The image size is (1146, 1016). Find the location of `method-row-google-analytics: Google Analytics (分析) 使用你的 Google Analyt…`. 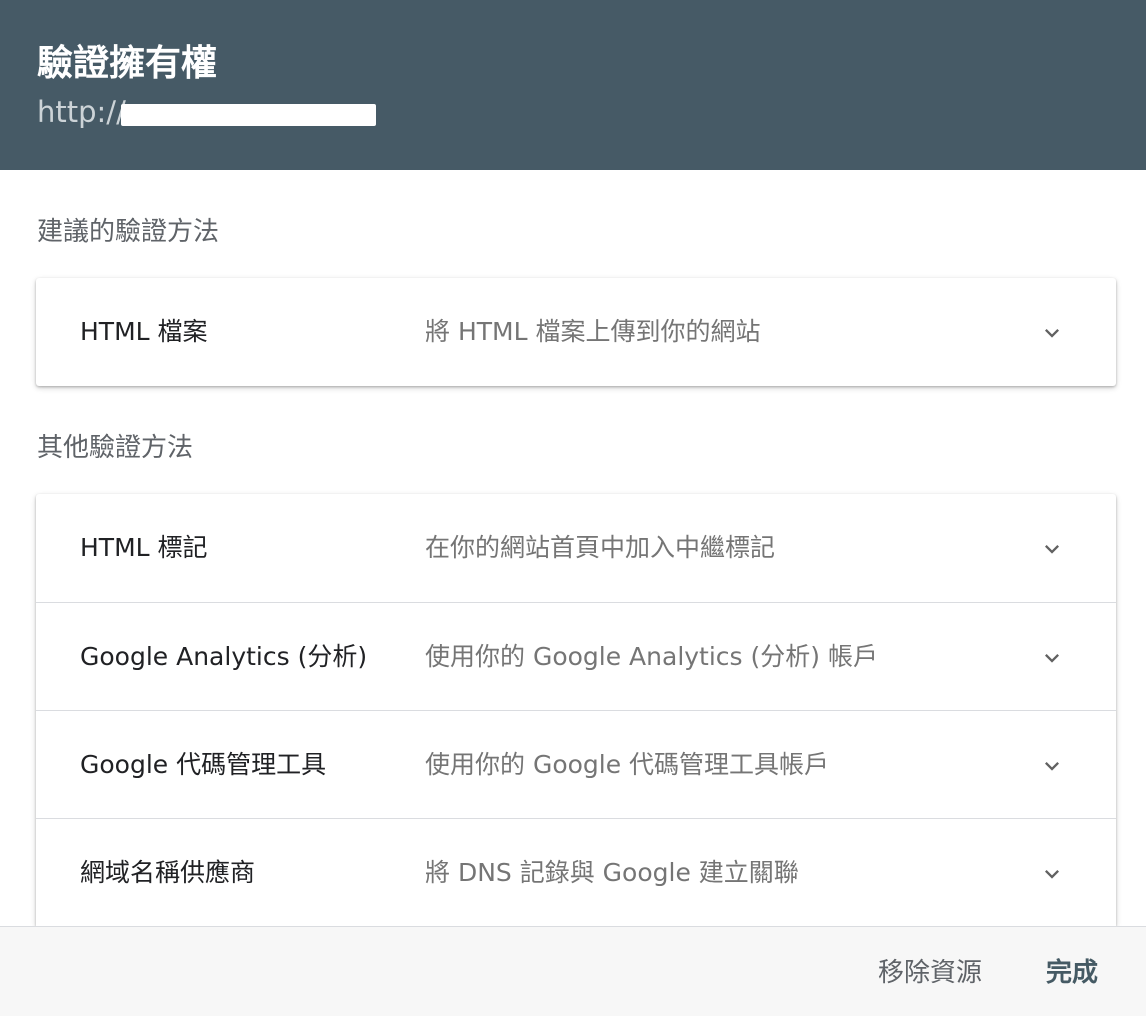

method-row-google-analytics: Google Analytics (分析) 使用你的 Google Analyt… is located at coordinates (576, 656).